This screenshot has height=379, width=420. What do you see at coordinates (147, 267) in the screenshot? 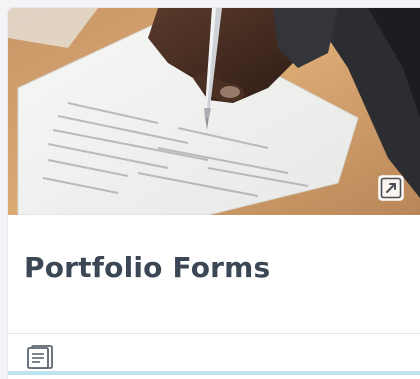
I see `card-title: Portfolio Forms` at bounding box center [147, 267].